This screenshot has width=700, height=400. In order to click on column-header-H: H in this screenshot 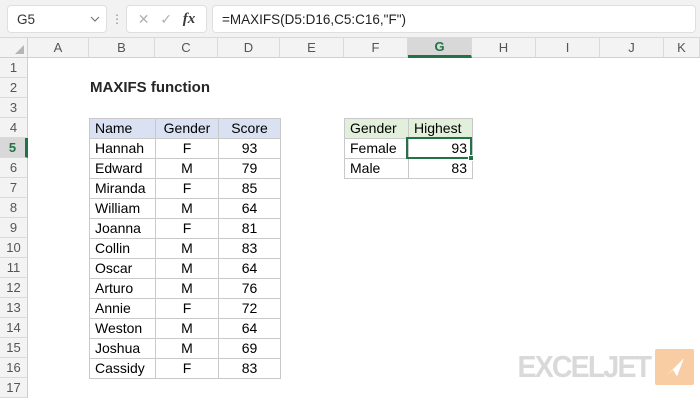, I will do `click(504, 48)`.